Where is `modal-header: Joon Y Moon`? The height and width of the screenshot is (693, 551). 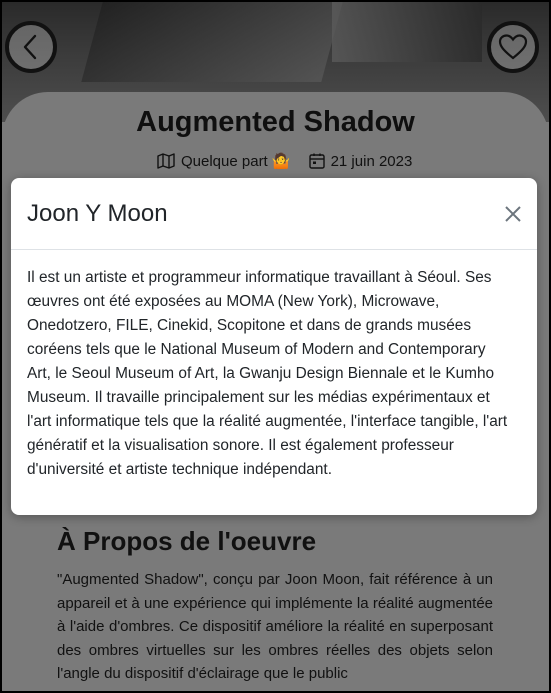
modal-header: Joon Y Moon is located at coordinates (274, 214).